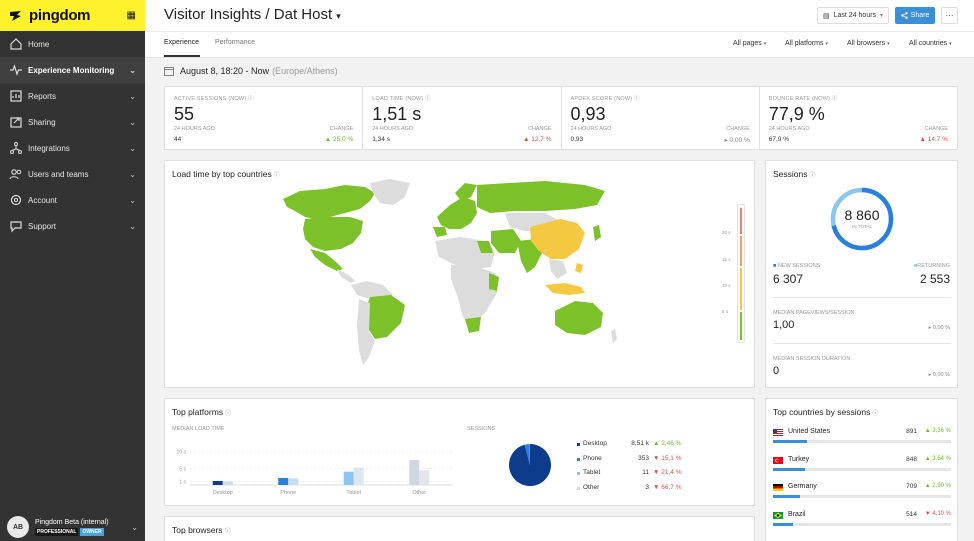 The image size is (974, 541). What do you see at coordinates (288, 493) in the screenshot?
I see `x-tick-label: Phone` at bounding box center [288, 493].